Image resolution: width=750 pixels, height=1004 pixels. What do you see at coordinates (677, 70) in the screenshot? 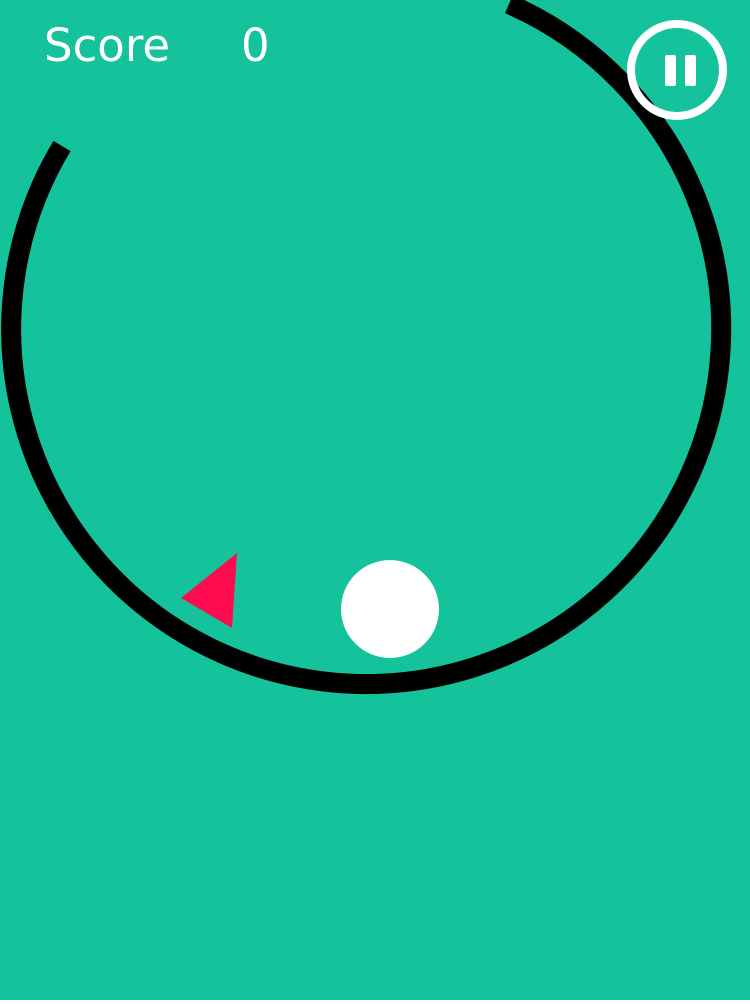
I see `pause-button` at bounding box center [677, 70].